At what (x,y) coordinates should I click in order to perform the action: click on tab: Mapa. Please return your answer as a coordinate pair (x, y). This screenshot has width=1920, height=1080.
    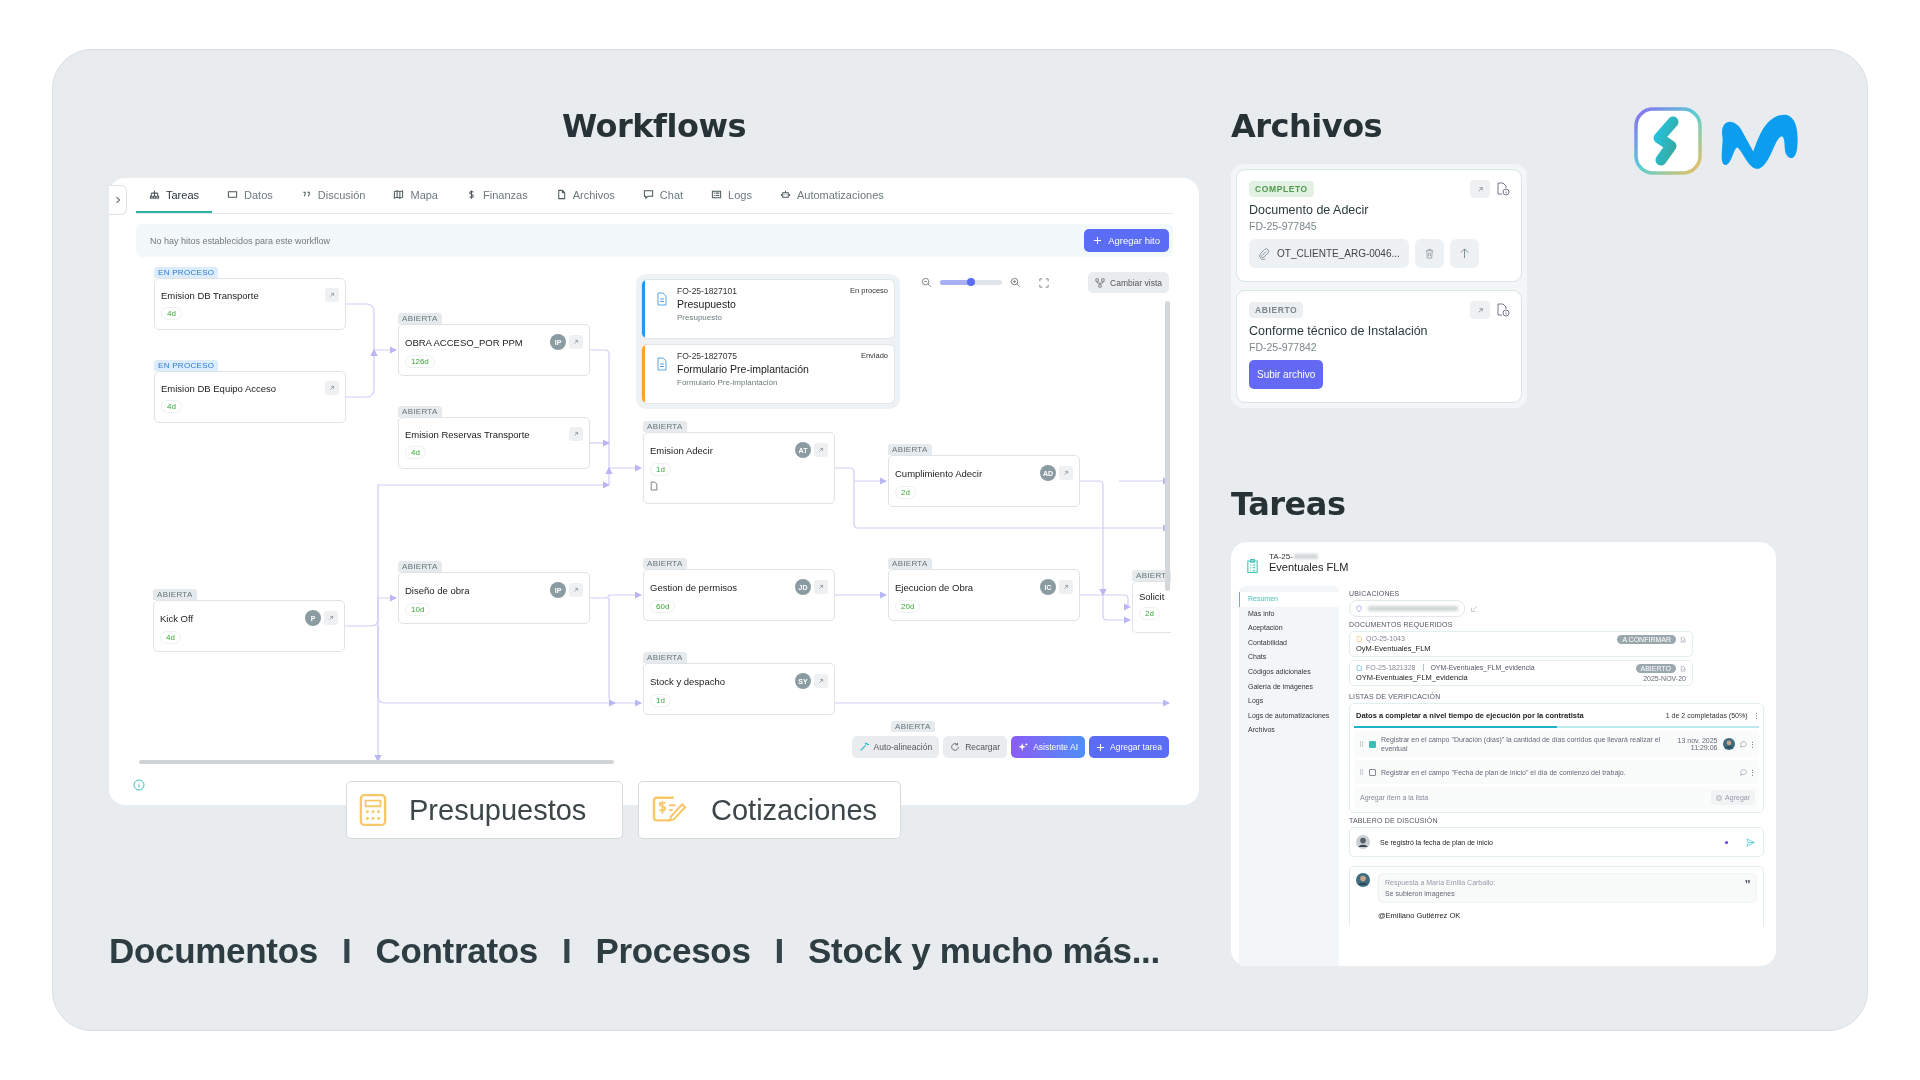
    Looking at the image, I should click on (415, 195).